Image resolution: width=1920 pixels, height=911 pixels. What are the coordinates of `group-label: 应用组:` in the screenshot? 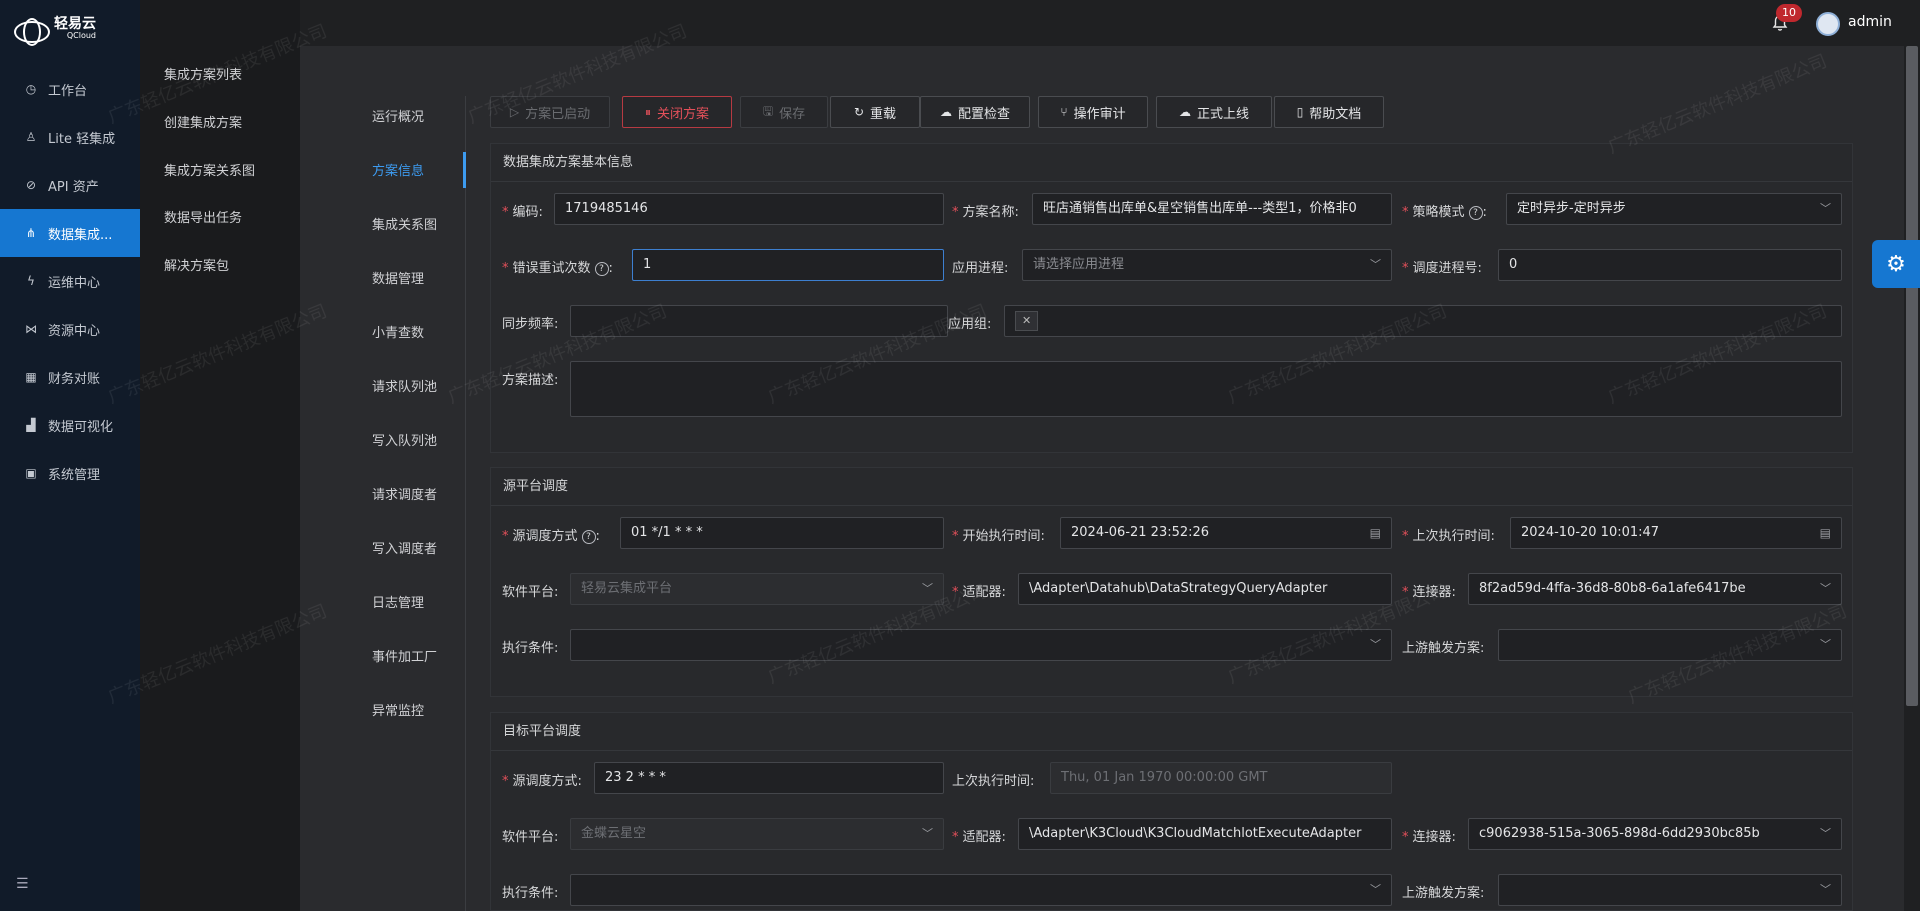 It's located at (970, 324).